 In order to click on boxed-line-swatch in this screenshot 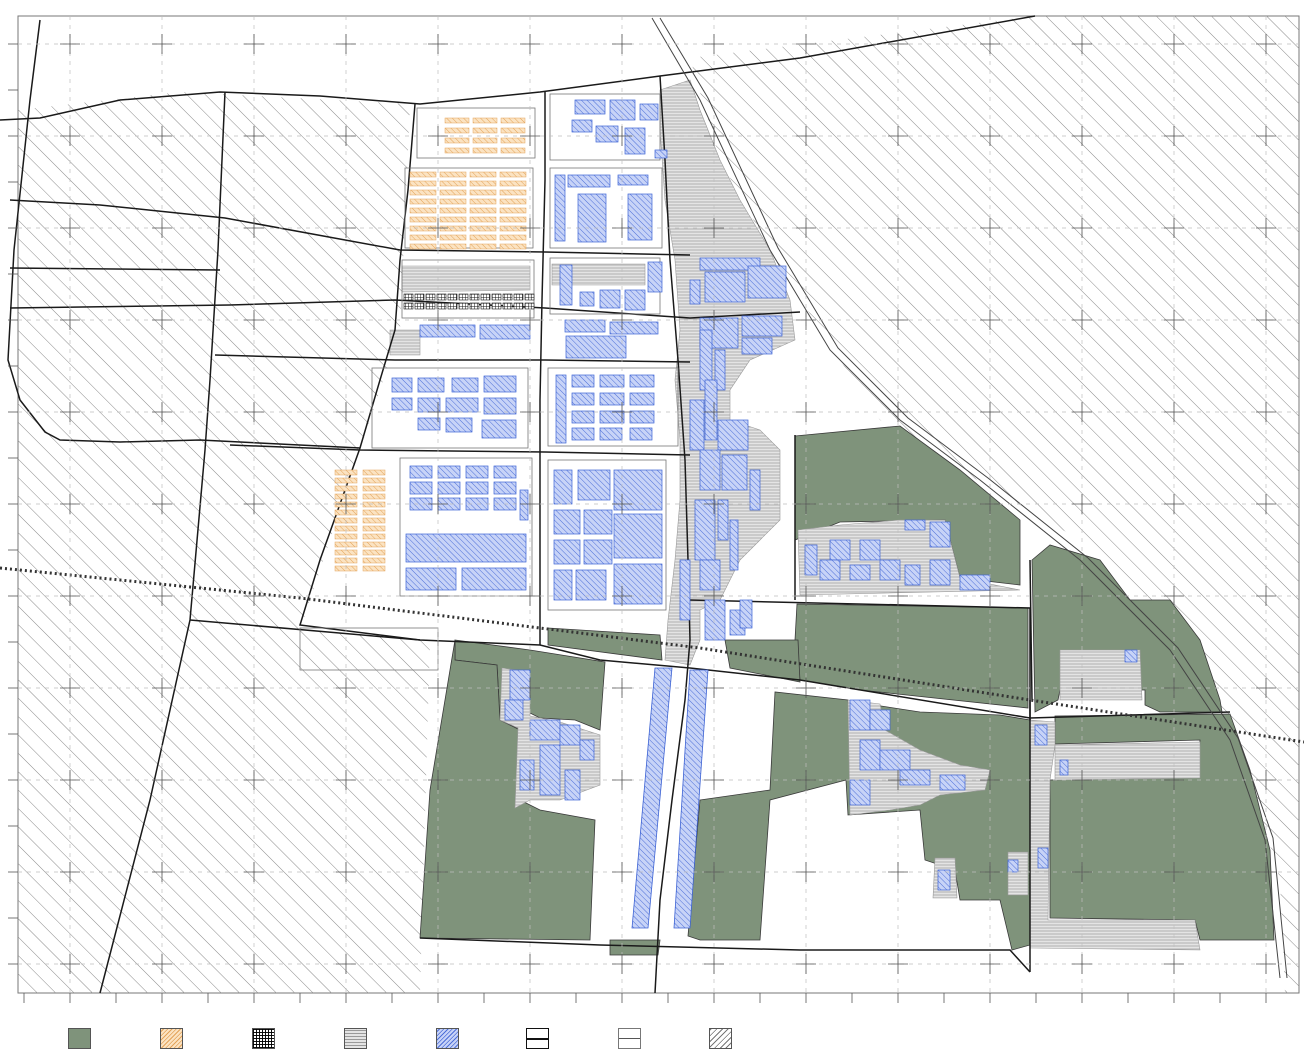, I will do `click(537, 1038)`.